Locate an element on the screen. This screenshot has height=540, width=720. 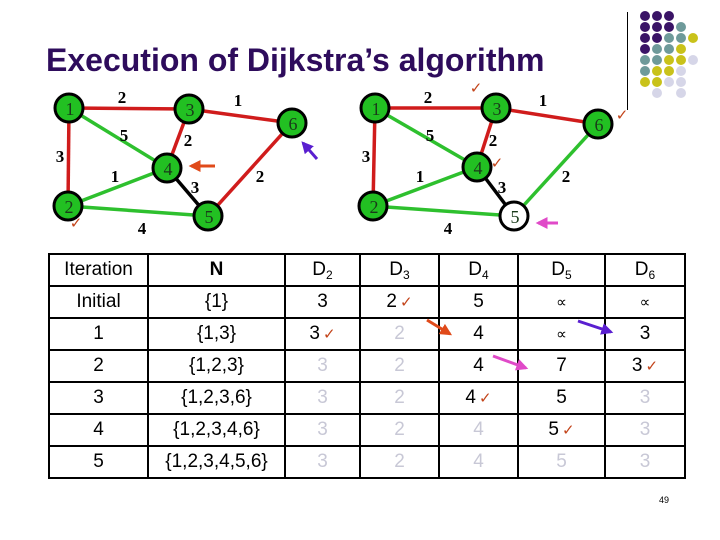
column-header-text: N is located at coordinates (216, 269).